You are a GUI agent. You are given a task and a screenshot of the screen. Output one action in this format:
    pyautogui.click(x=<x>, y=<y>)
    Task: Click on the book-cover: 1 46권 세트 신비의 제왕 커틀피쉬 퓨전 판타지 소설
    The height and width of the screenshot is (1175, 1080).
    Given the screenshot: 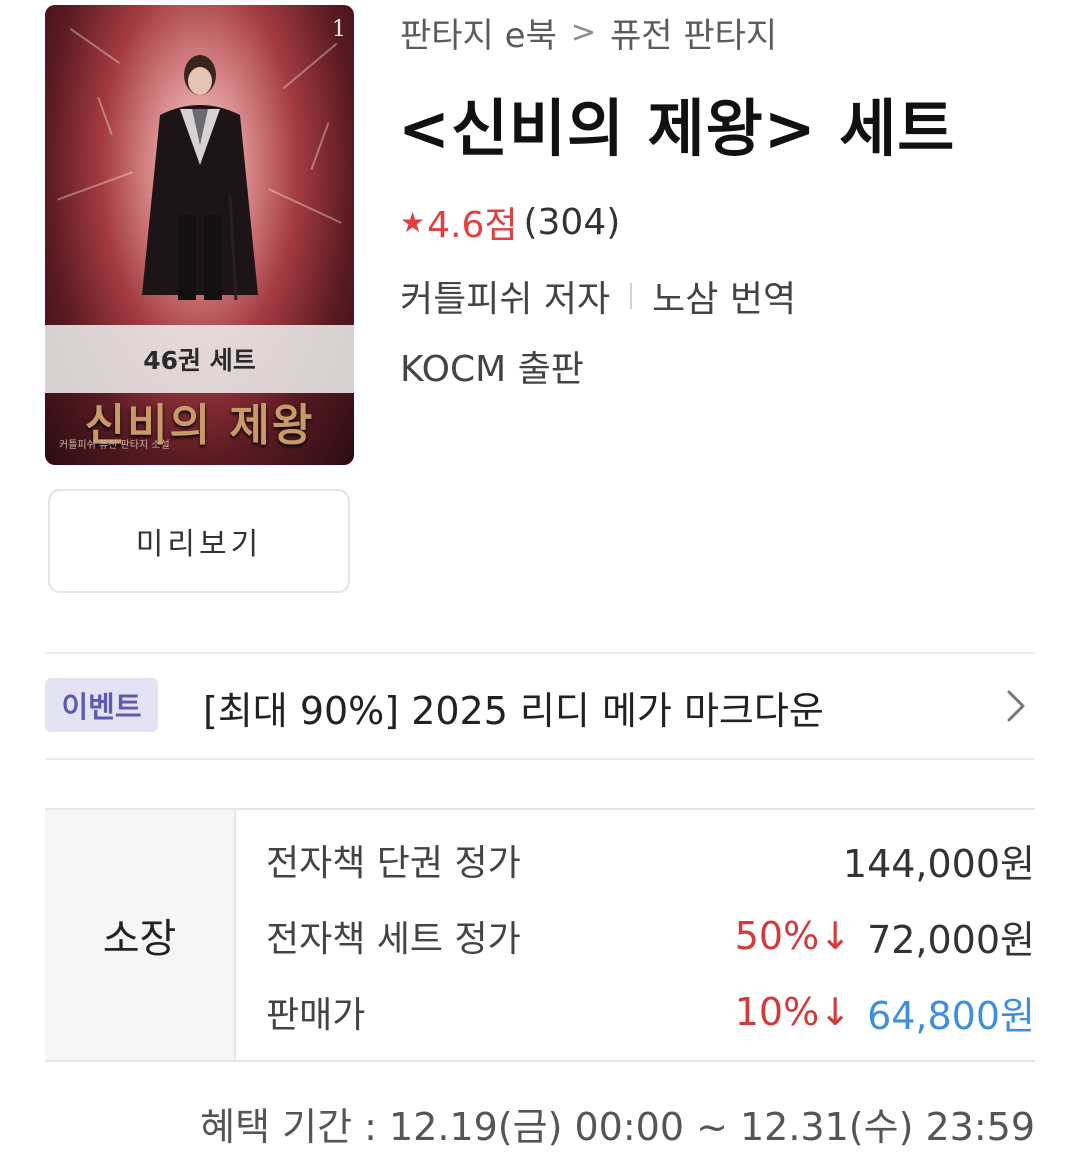 What is the action you would take?
    pyautogui.click(x=199, y=235)
    